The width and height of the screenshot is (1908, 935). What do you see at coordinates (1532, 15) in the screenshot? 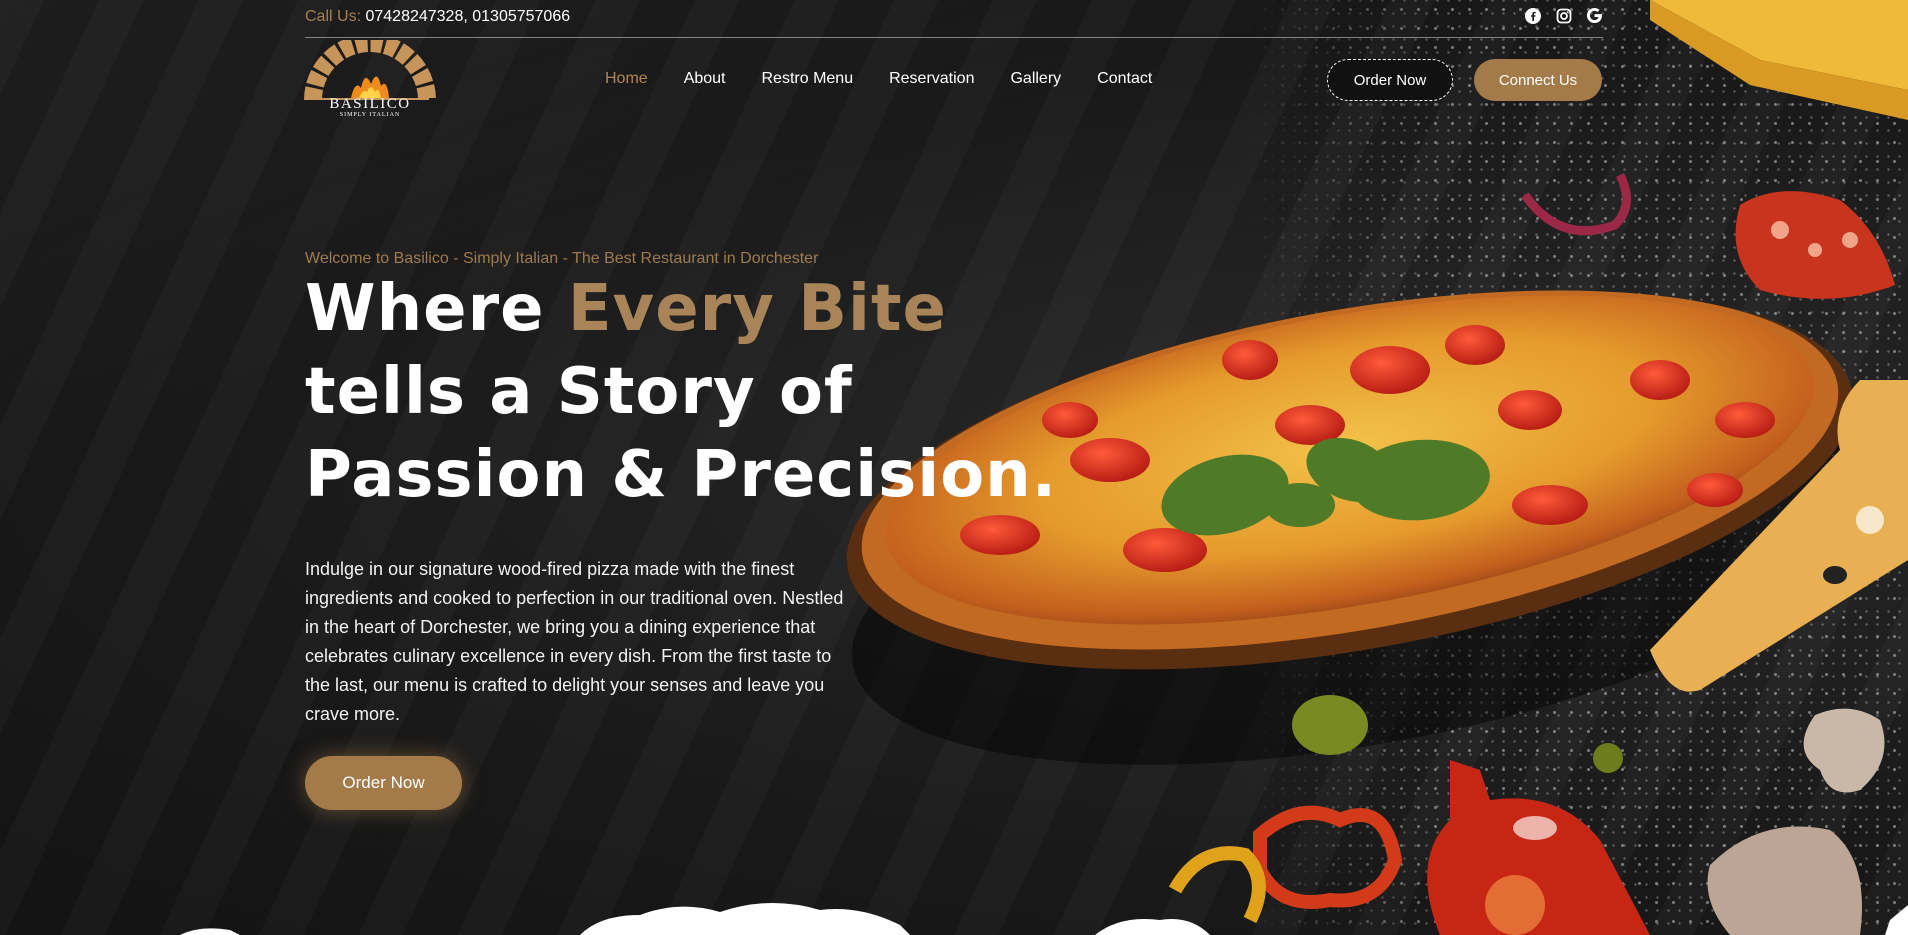
I see `facebook-icon` at bounding box center [1532, 15].